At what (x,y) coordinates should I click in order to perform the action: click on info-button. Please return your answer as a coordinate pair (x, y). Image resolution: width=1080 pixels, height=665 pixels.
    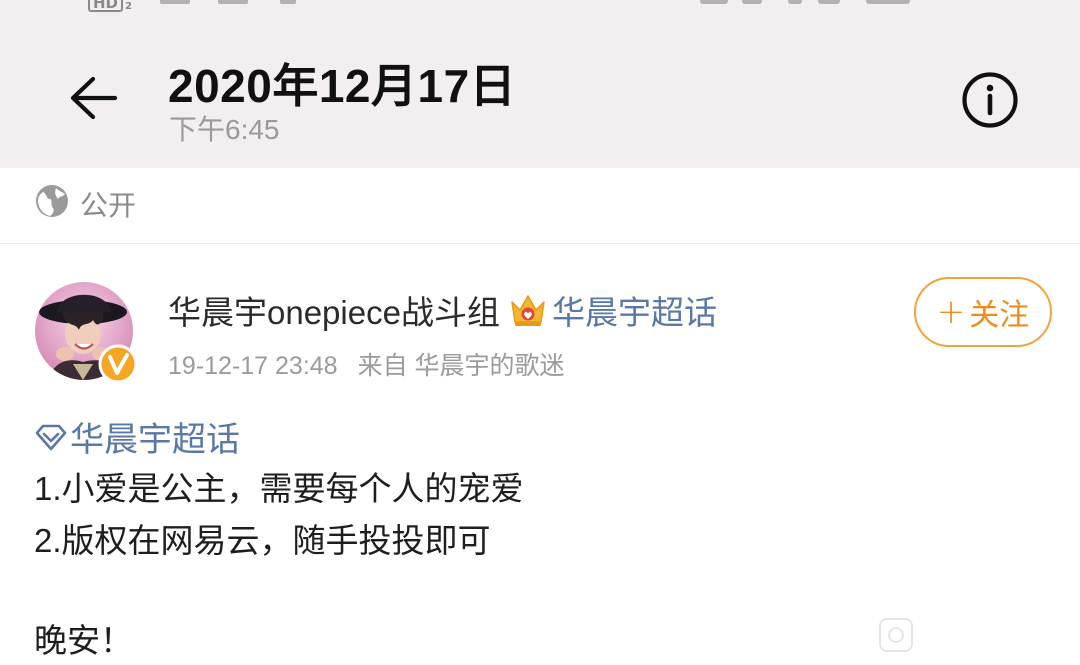
    Looking at the image, I should click on (990, 100).